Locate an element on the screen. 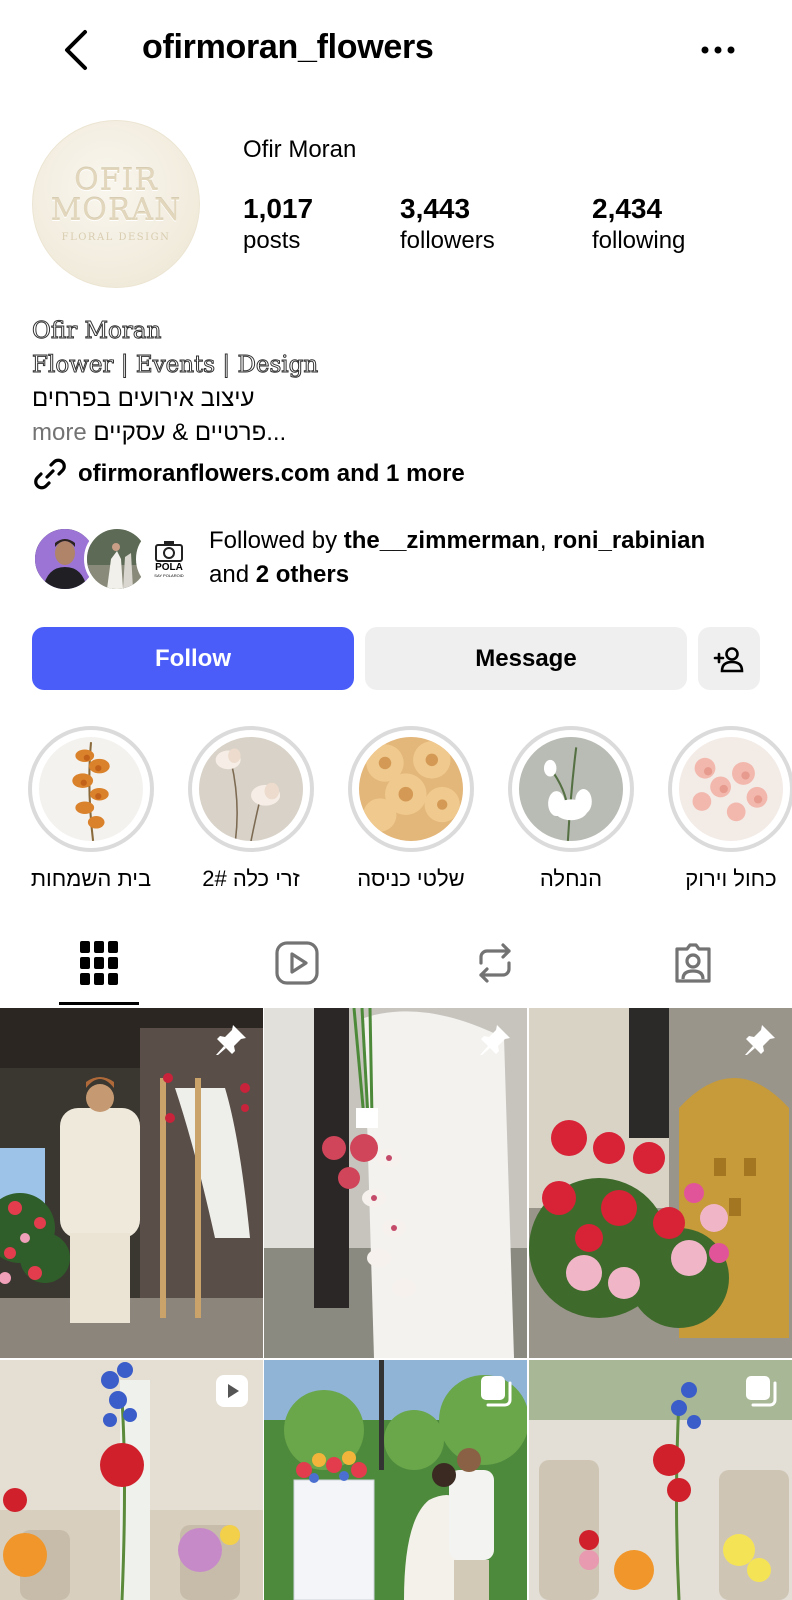 Image resolution: width=792 pixels, height=1600 pixels. highlight-label: שלטי כניסה is located at coordinates (411, 878).